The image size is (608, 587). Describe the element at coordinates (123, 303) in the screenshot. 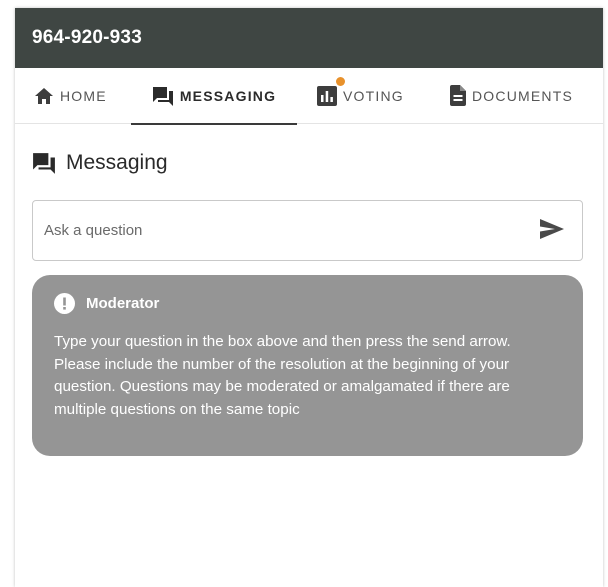

I see `moderator-name: Moderator` at that location.